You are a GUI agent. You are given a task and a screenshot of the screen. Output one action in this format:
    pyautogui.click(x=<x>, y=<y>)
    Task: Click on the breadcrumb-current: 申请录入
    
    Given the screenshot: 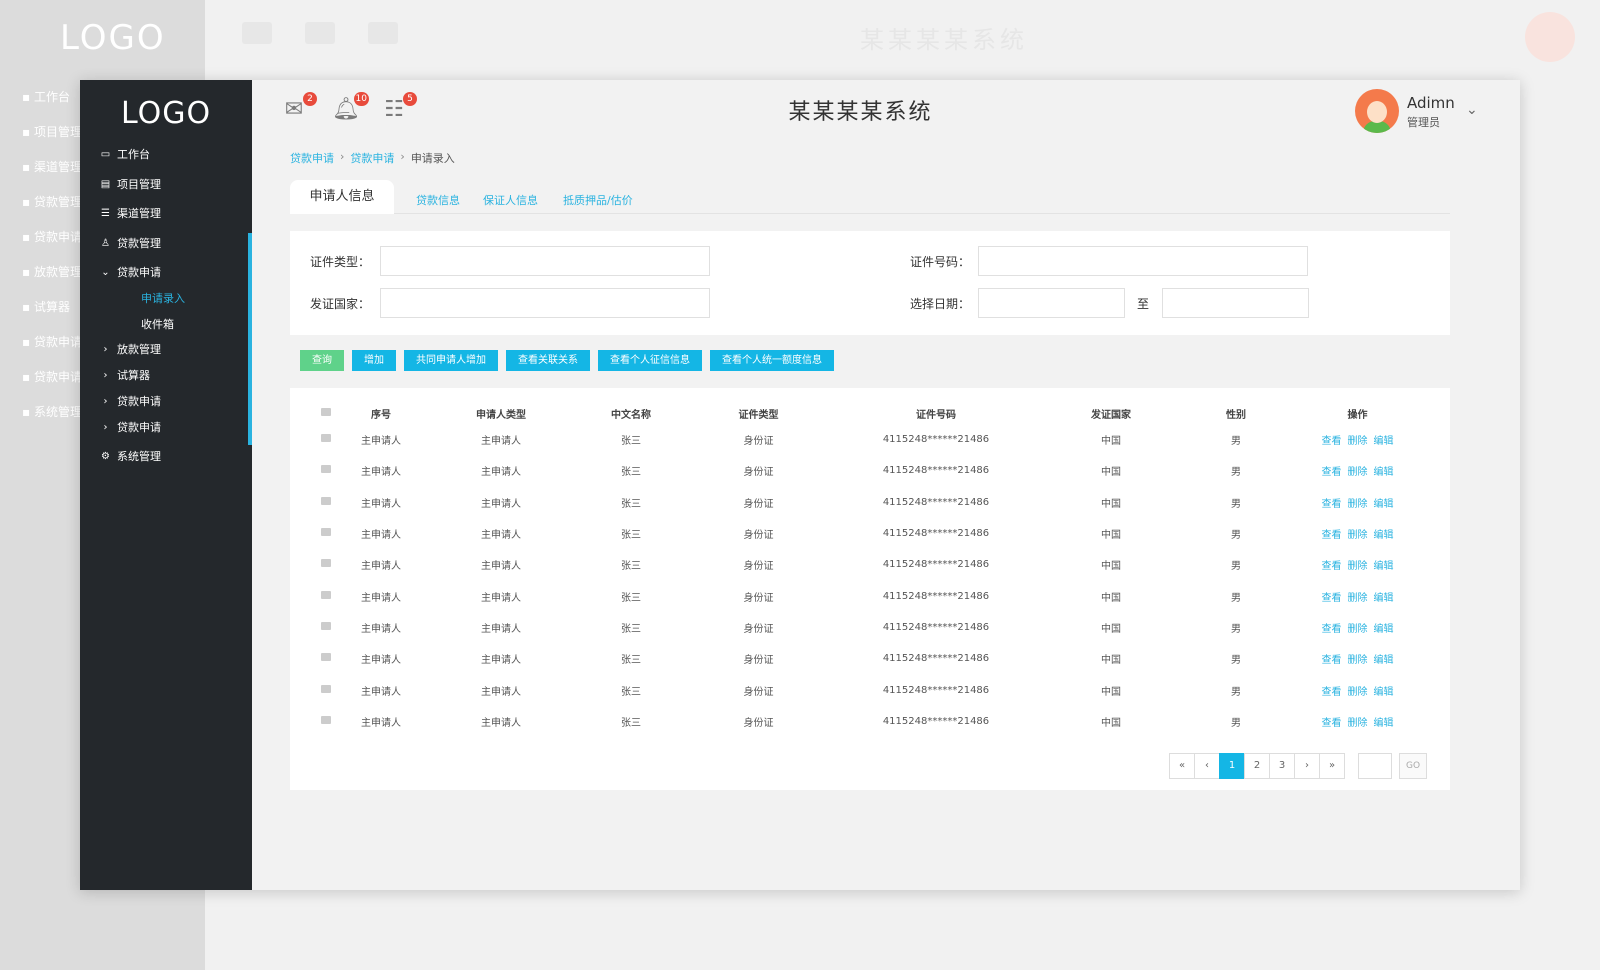 What is the action you would take?
    pyautogui.click(x=432, y=158)
    